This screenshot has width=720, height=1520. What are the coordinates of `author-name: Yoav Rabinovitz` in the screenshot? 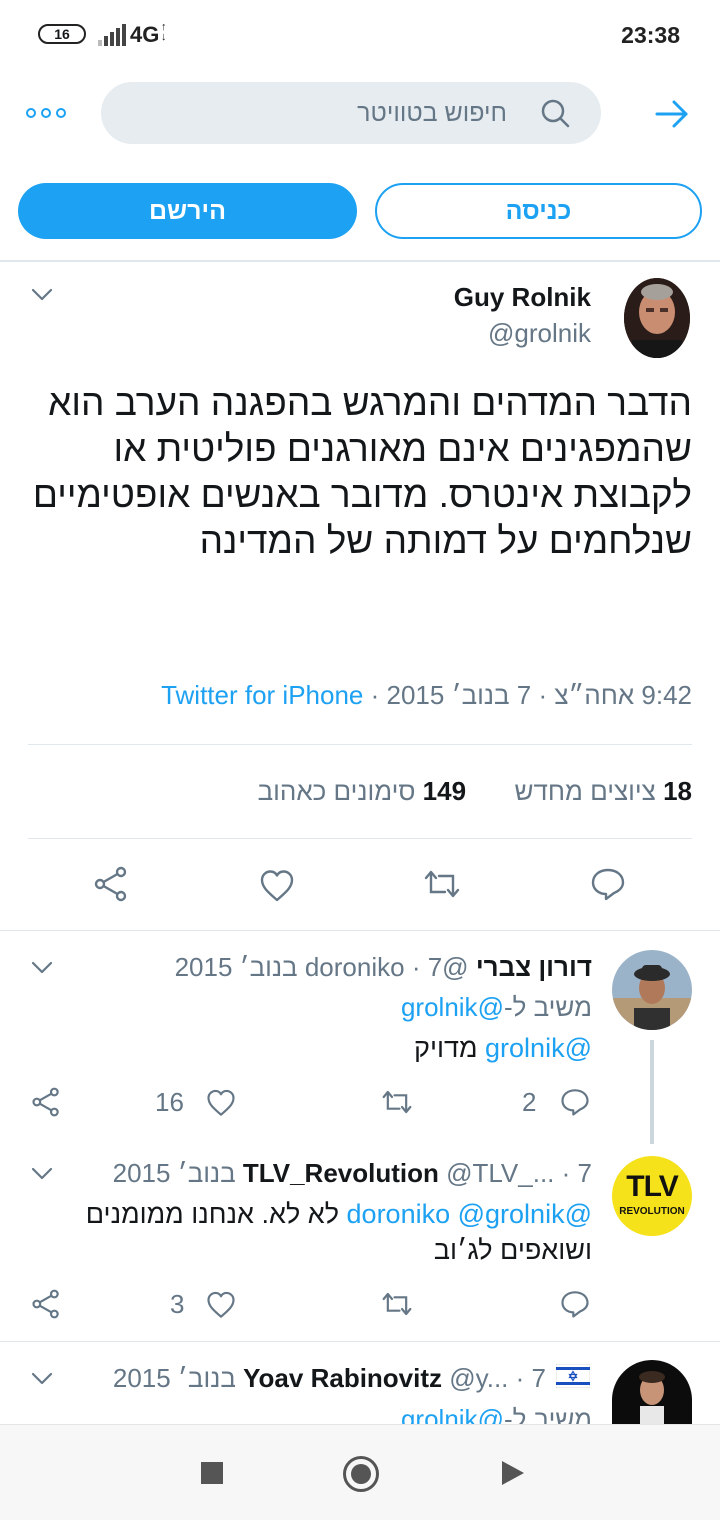 It's located at (342, 1378).